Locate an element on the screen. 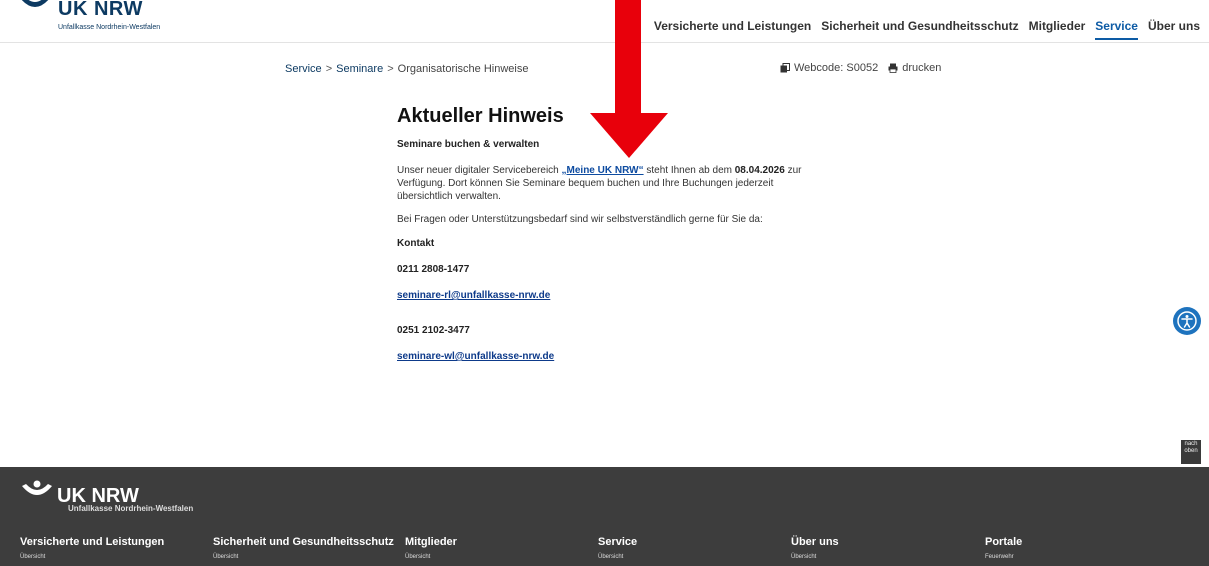 The image size is (1209, 566). footer-column-title: Sicherheit und Gesundheitsschutz is located at coordinates (303, 542).